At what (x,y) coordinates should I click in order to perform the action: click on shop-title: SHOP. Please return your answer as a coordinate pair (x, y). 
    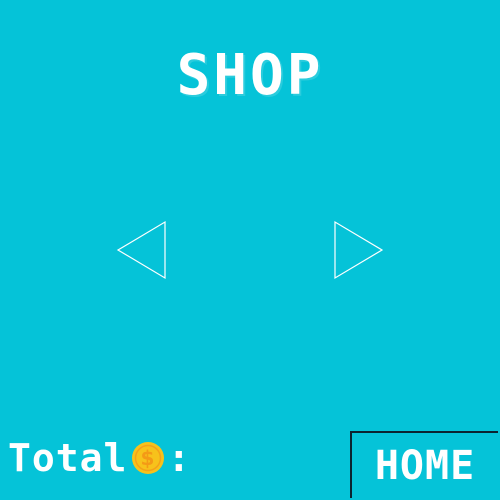
    Looking at the image, I should click on (250, 75).